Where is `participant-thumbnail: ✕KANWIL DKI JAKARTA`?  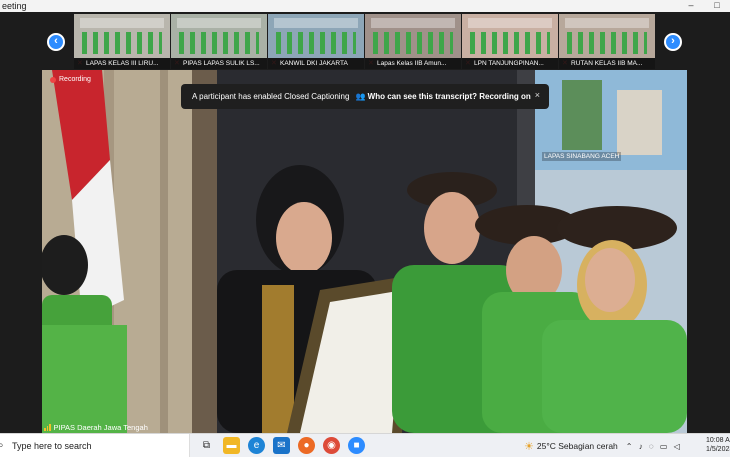 participant-thumbnail: ✕KANWIL DKI JAKARTA is located at coordinates (316, 41).